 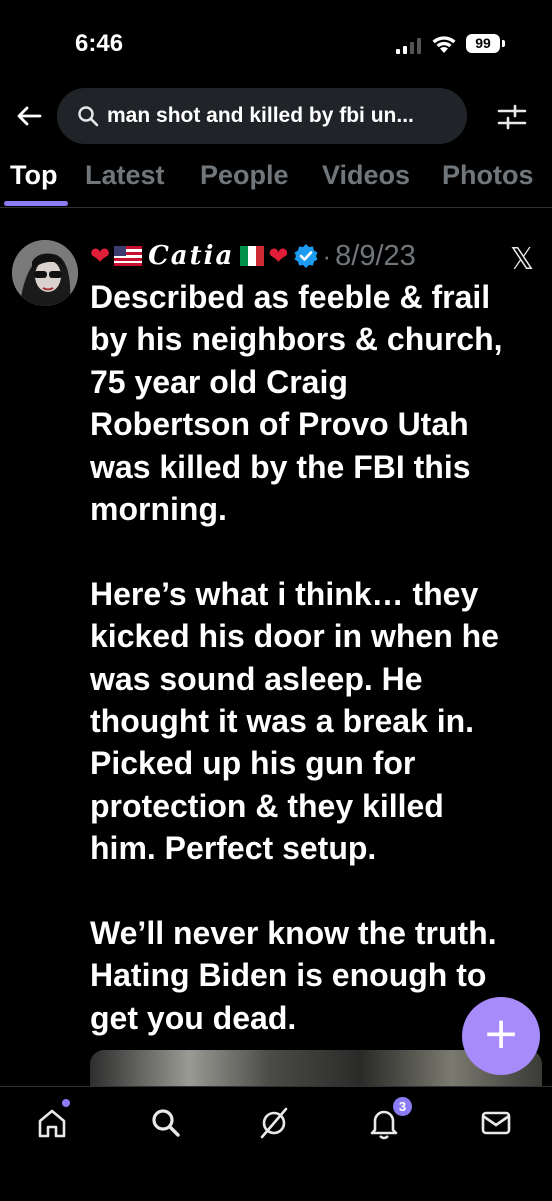 What do you see at coordinates (522, 259) in the screenshot?
I see `x-logo-icon: 𝕏` at bounding box center [522, 259].